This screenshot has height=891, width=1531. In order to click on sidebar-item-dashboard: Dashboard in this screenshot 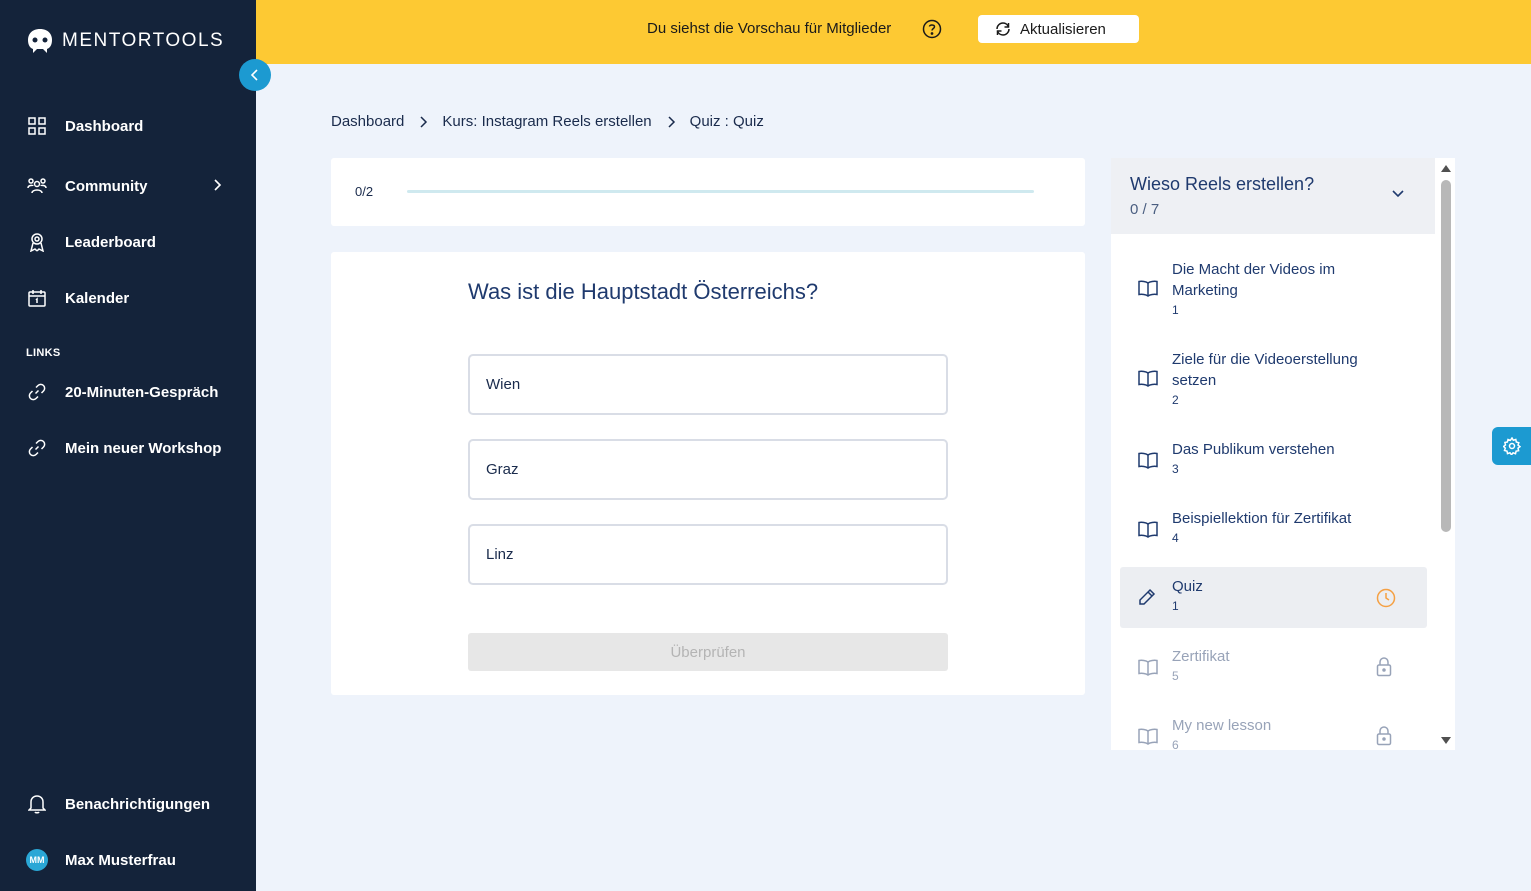, I will do `click(128, 126)`.